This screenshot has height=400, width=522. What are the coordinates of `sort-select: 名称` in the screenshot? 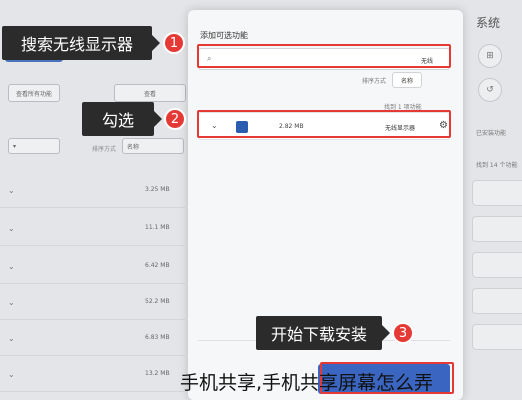 It's located at (407, 80).